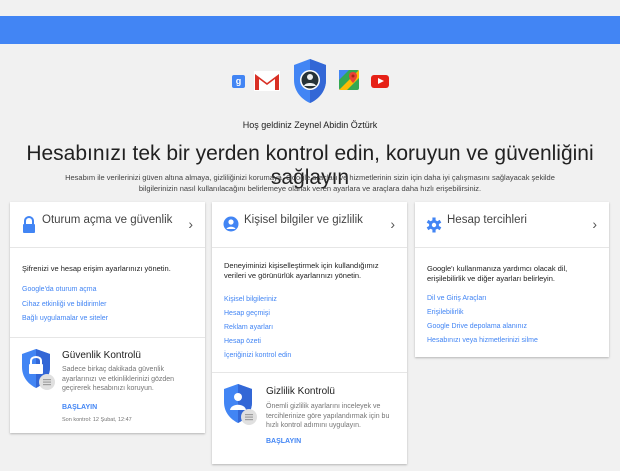  What do you see at coordinates (310, 125) in the screenshot?
I see `welcome-text: Hoş geldiniz Zeynel Abidin Öztürk` at bounding box center [310, 125].